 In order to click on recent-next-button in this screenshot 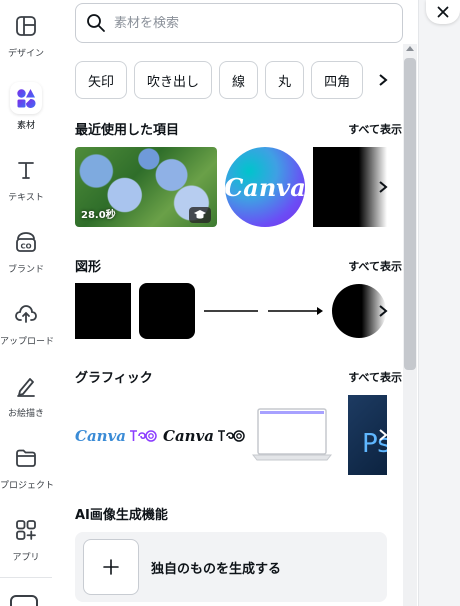, I will do `click(383, 187)`.